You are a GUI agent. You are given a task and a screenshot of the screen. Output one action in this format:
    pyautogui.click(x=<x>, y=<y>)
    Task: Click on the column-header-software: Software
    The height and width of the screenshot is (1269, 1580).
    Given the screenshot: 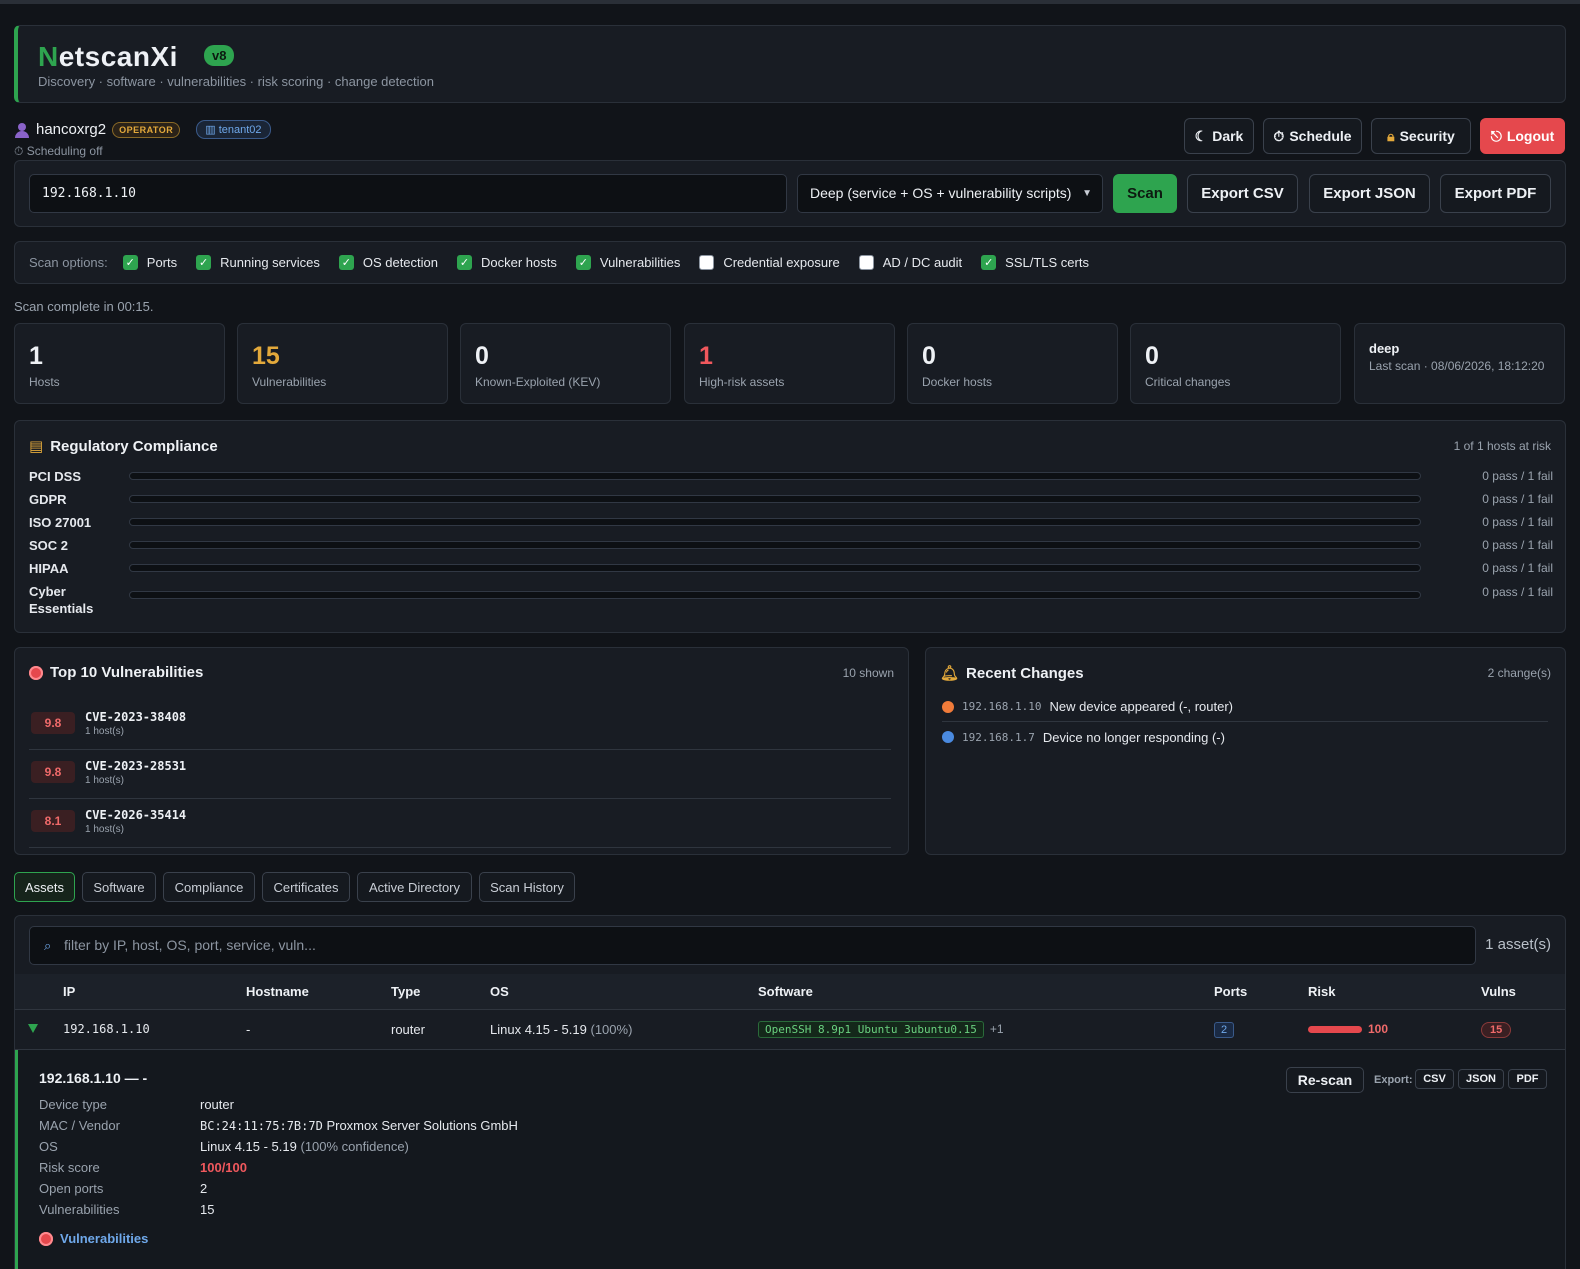 What is the action you would take?
    pyautogui.click(x=785, y=991)
    